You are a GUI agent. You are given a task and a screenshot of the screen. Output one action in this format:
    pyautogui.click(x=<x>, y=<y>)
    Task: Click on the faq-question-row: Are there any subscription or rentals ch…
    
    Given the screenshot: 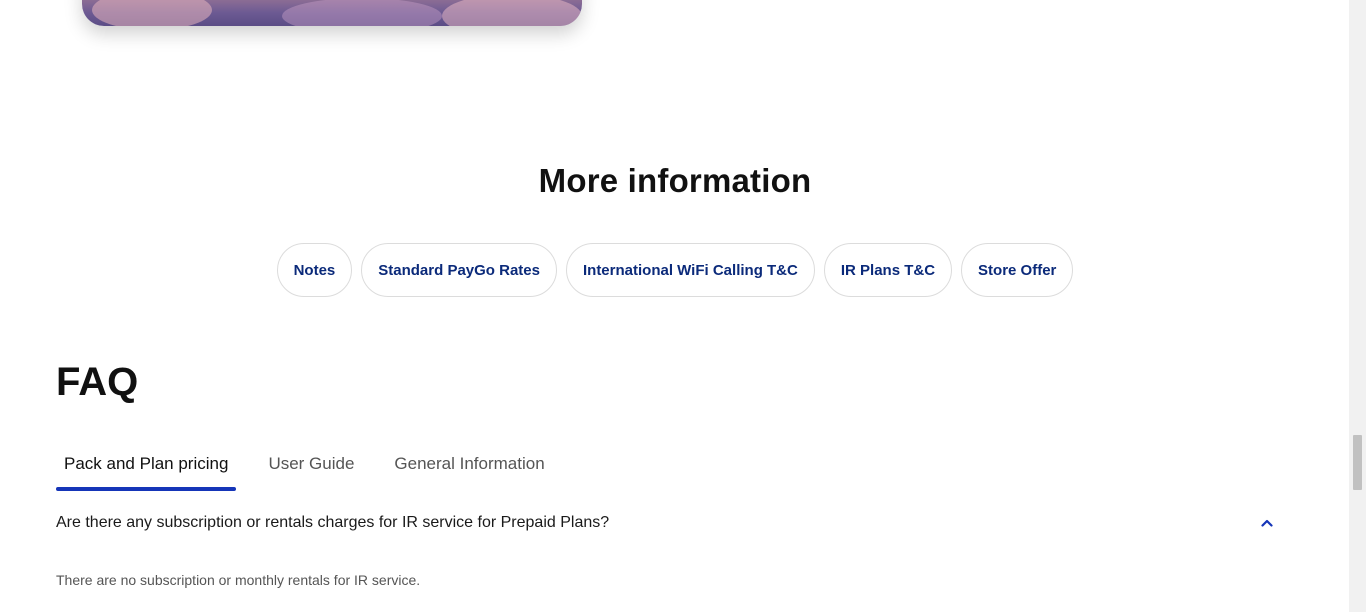 What is the action you would take?
    pyautogui.click(x=668, y=523)
    